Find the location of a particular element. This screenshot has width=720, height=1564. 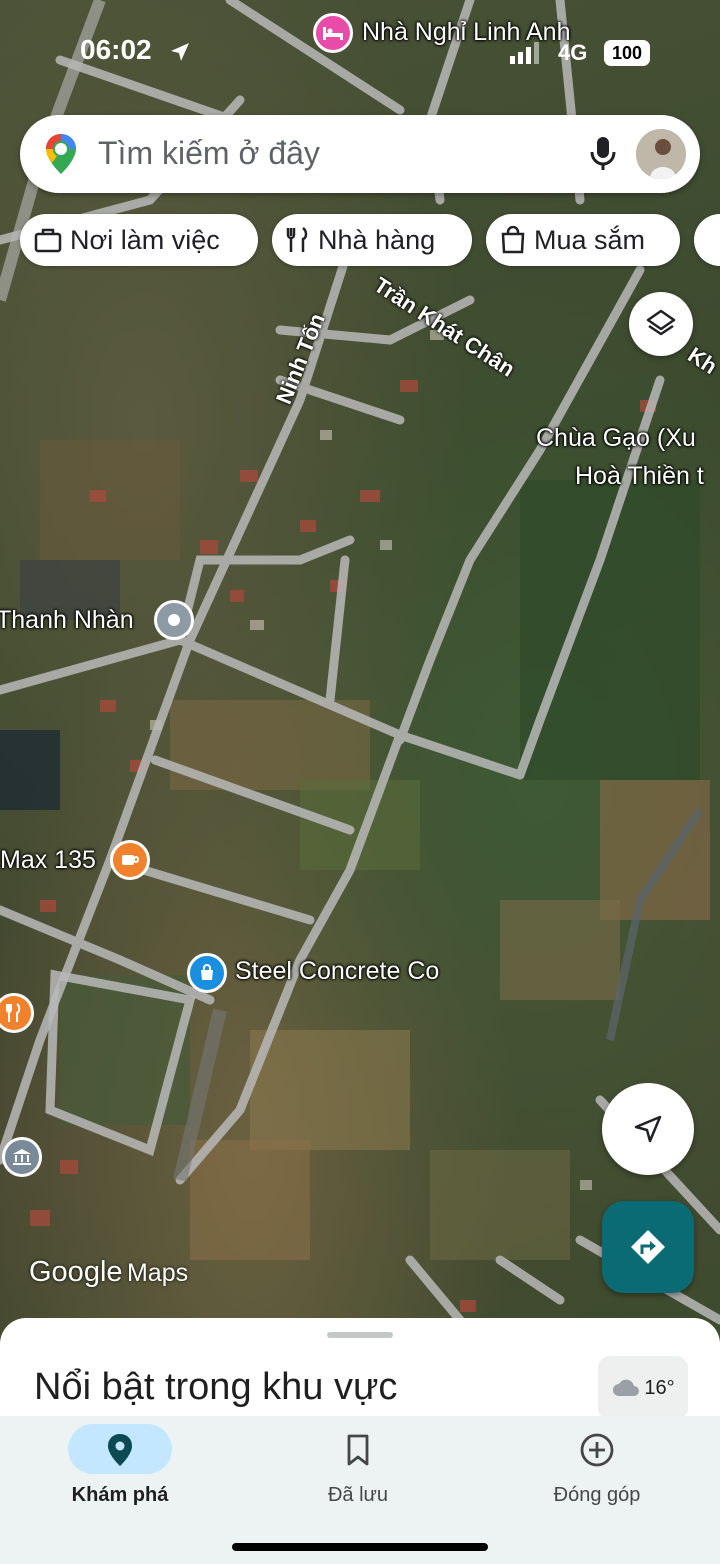

cloud-icon is located at coordinates (626, 1387).